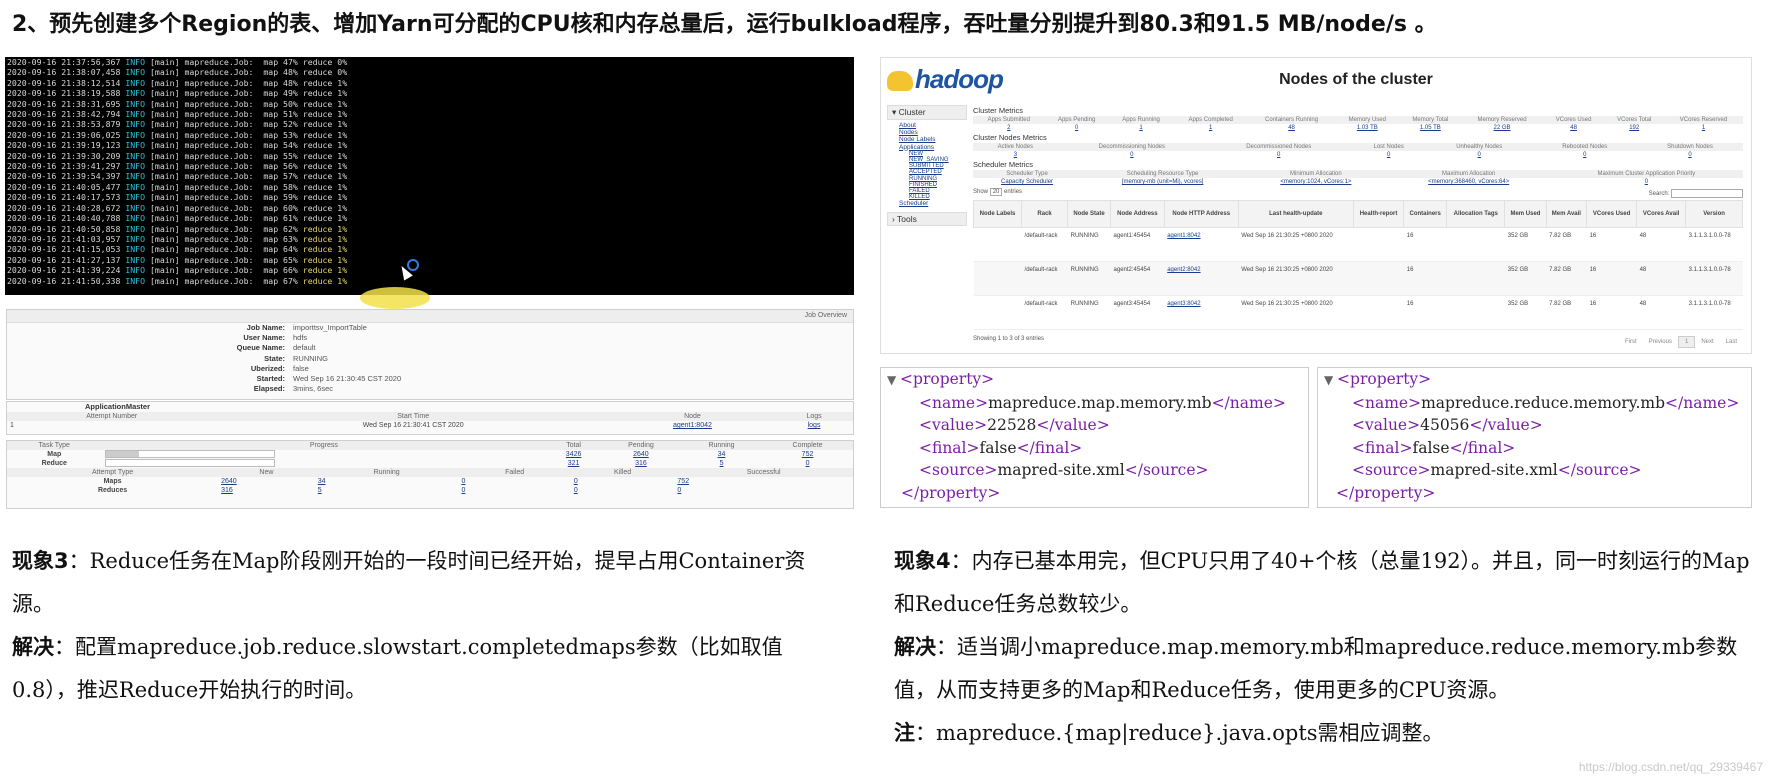 This screenshot has width=1775, height=782. What do you see at coordinates (927, 139) in the screenshot?
I see `sidebar-link: Node Labels` at bounding box center [927, 139].